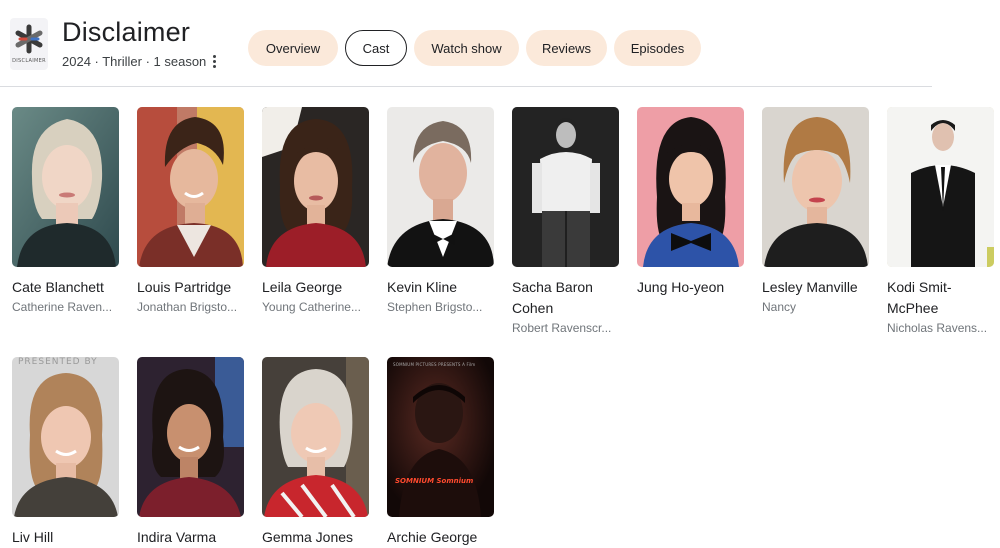  Describe the element at coordinates (818, 287) in the screenshot. I see `cast-name: Lesley Manville` at that location.